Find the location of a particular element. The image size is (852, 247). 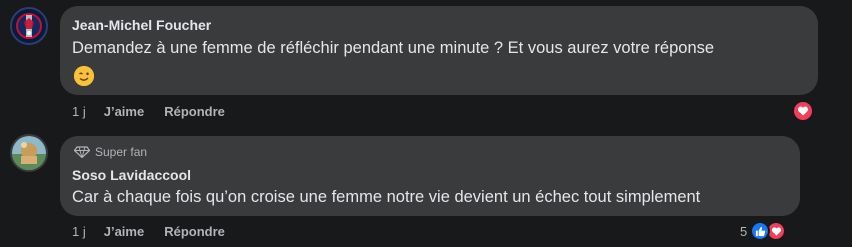

like-reaction-icon is located at coordinates (760, 231).